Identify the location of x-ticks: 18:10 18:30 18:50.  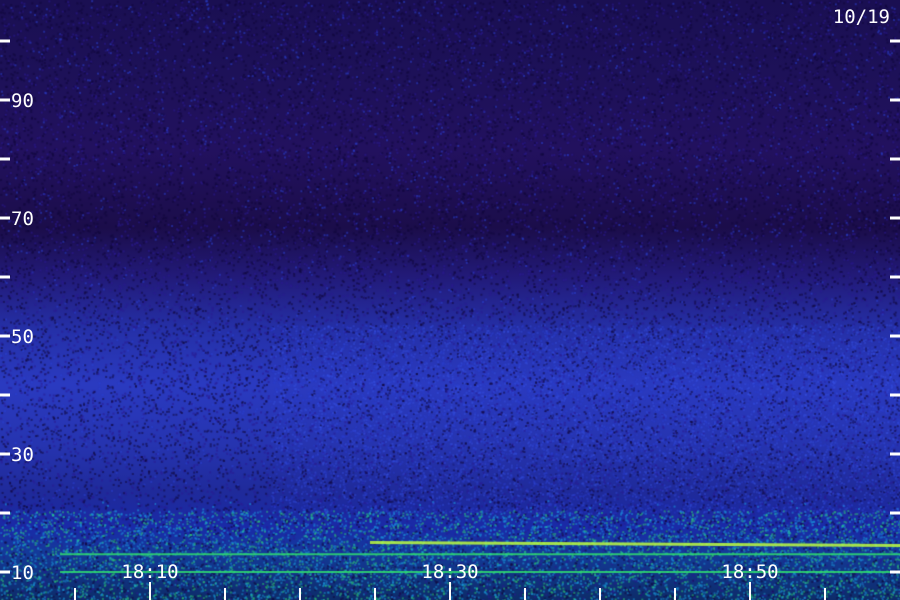
(450, 580).